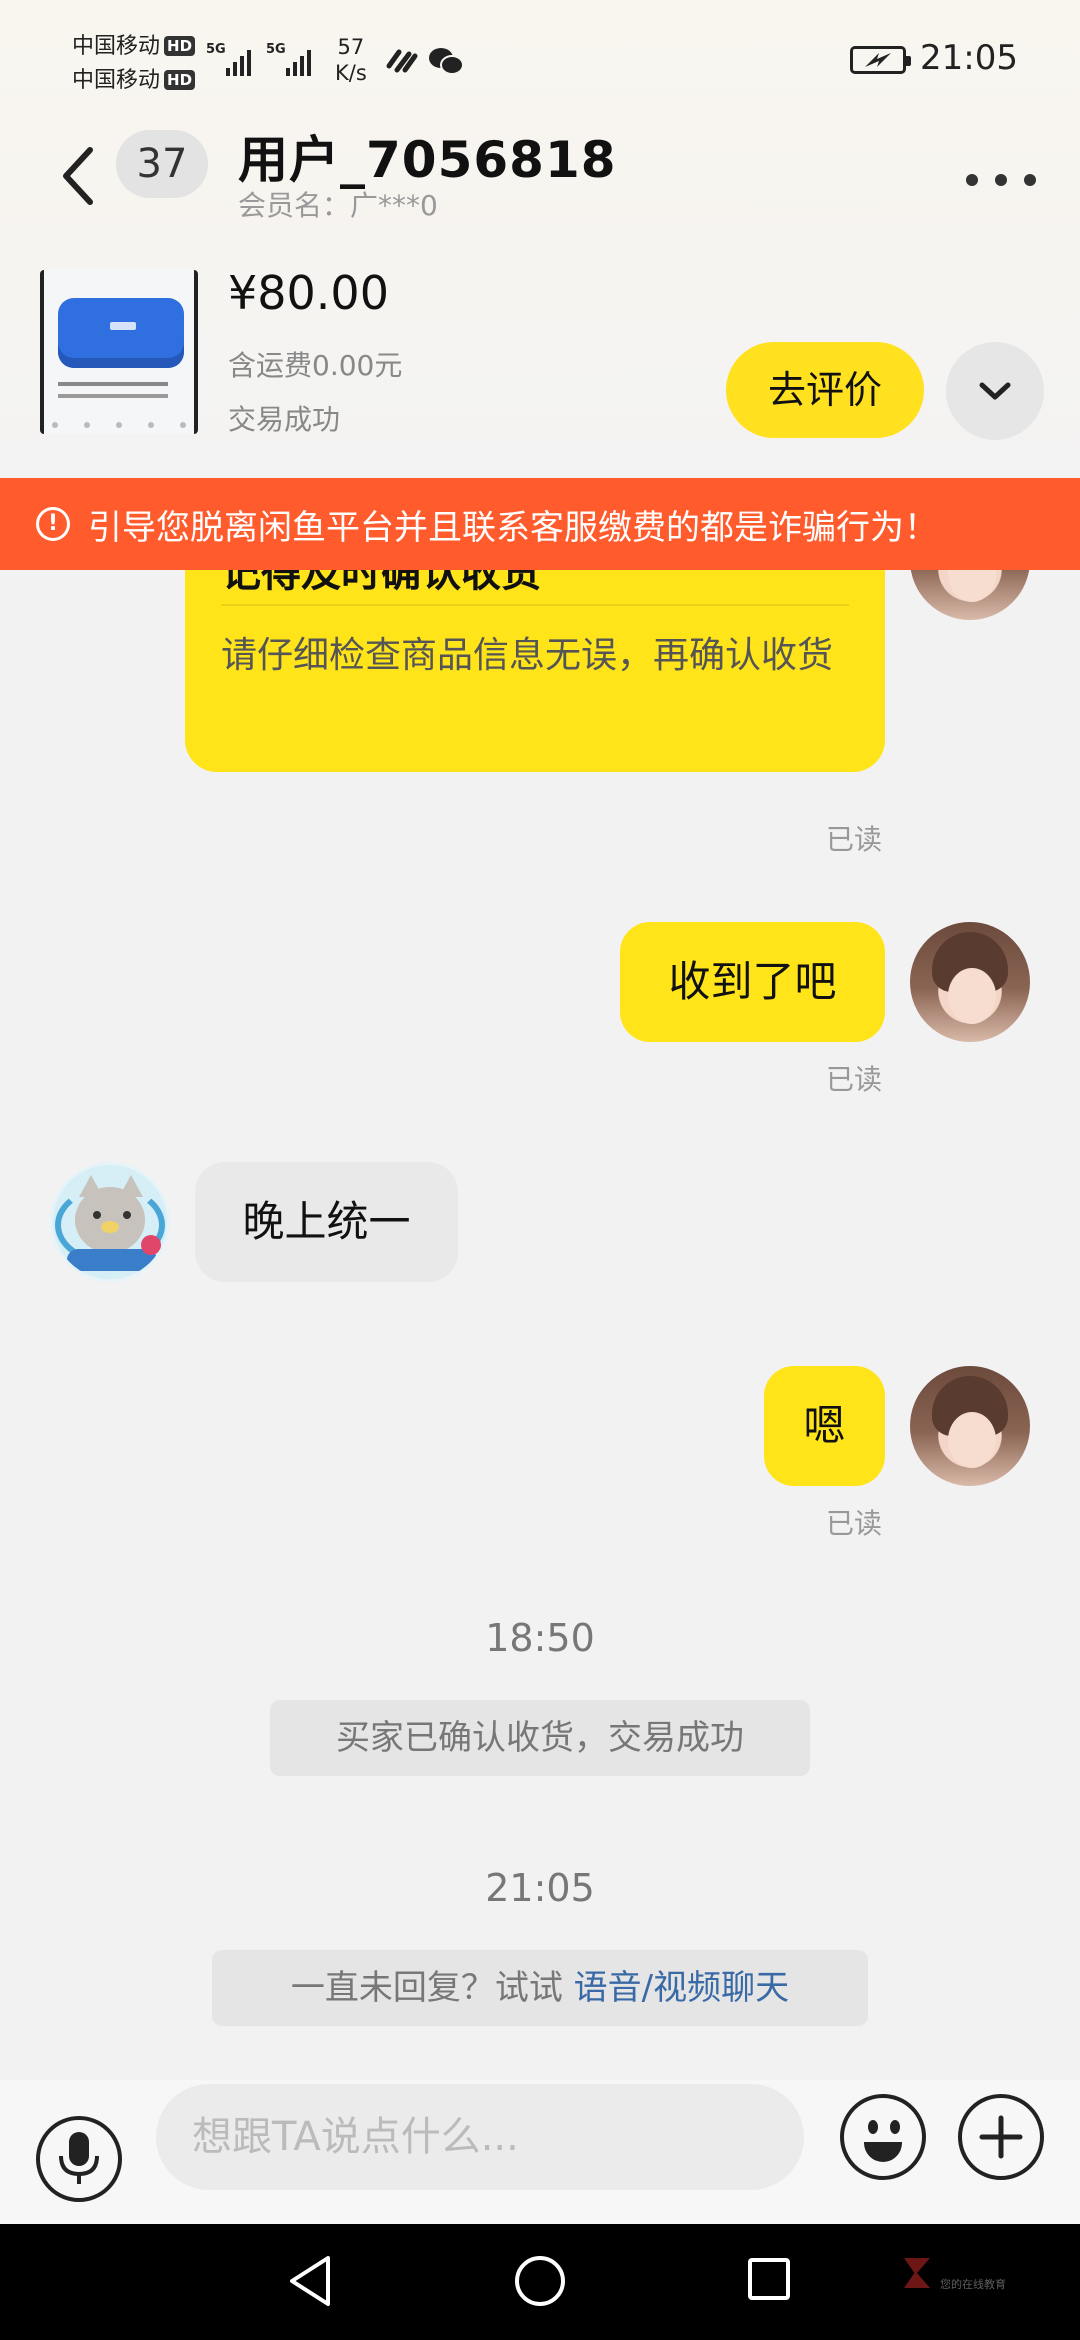  What do you see at coordinates (162, 164) in the screenshot?
I see `unread-count-badge: 37` at bounding box center [162, 164].